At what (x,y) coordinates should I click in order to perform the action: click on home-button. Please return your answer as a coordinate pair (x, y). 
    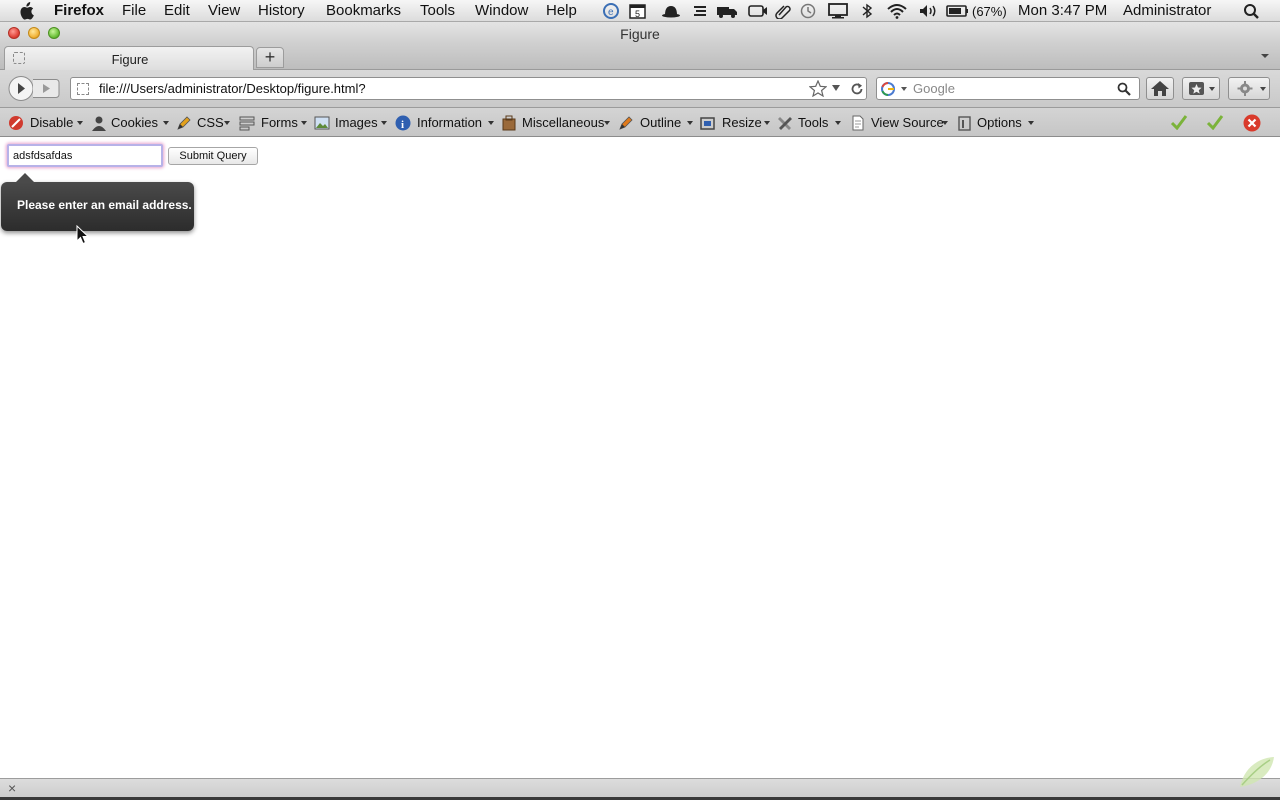
    Looking at the image, I should click on (1160, 88).